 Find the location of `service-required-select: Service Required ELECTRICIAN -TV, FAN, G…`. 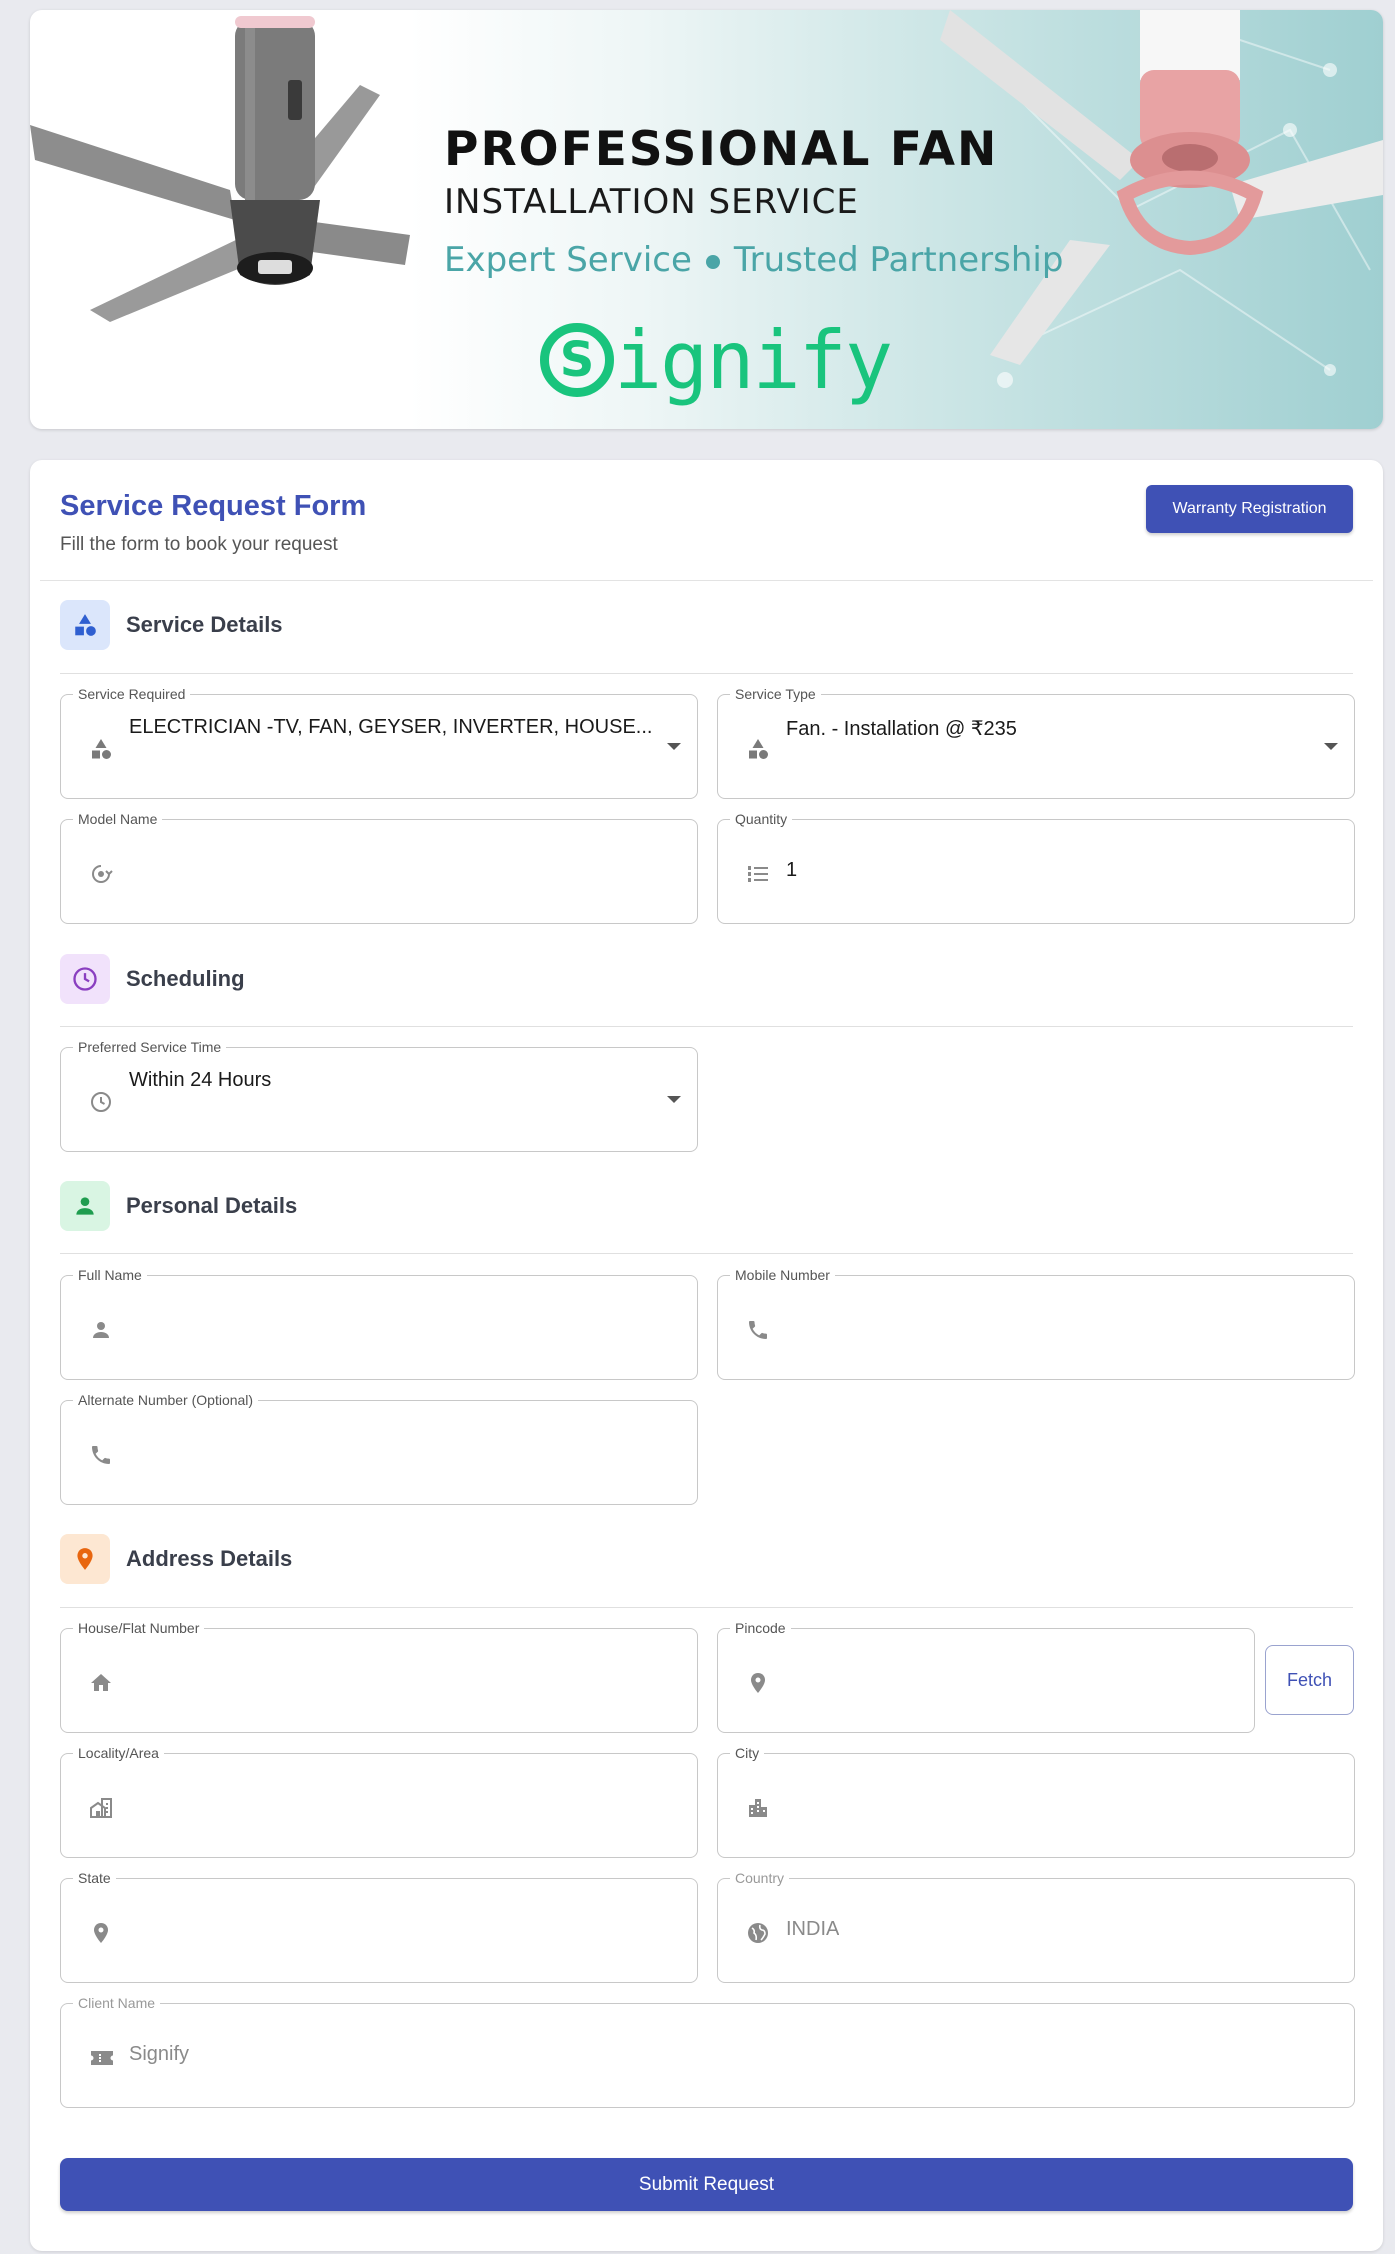

service-required-select: Service Required ELECTRICIAN -TV, FAN, G… is located at coordinates (379, 742).